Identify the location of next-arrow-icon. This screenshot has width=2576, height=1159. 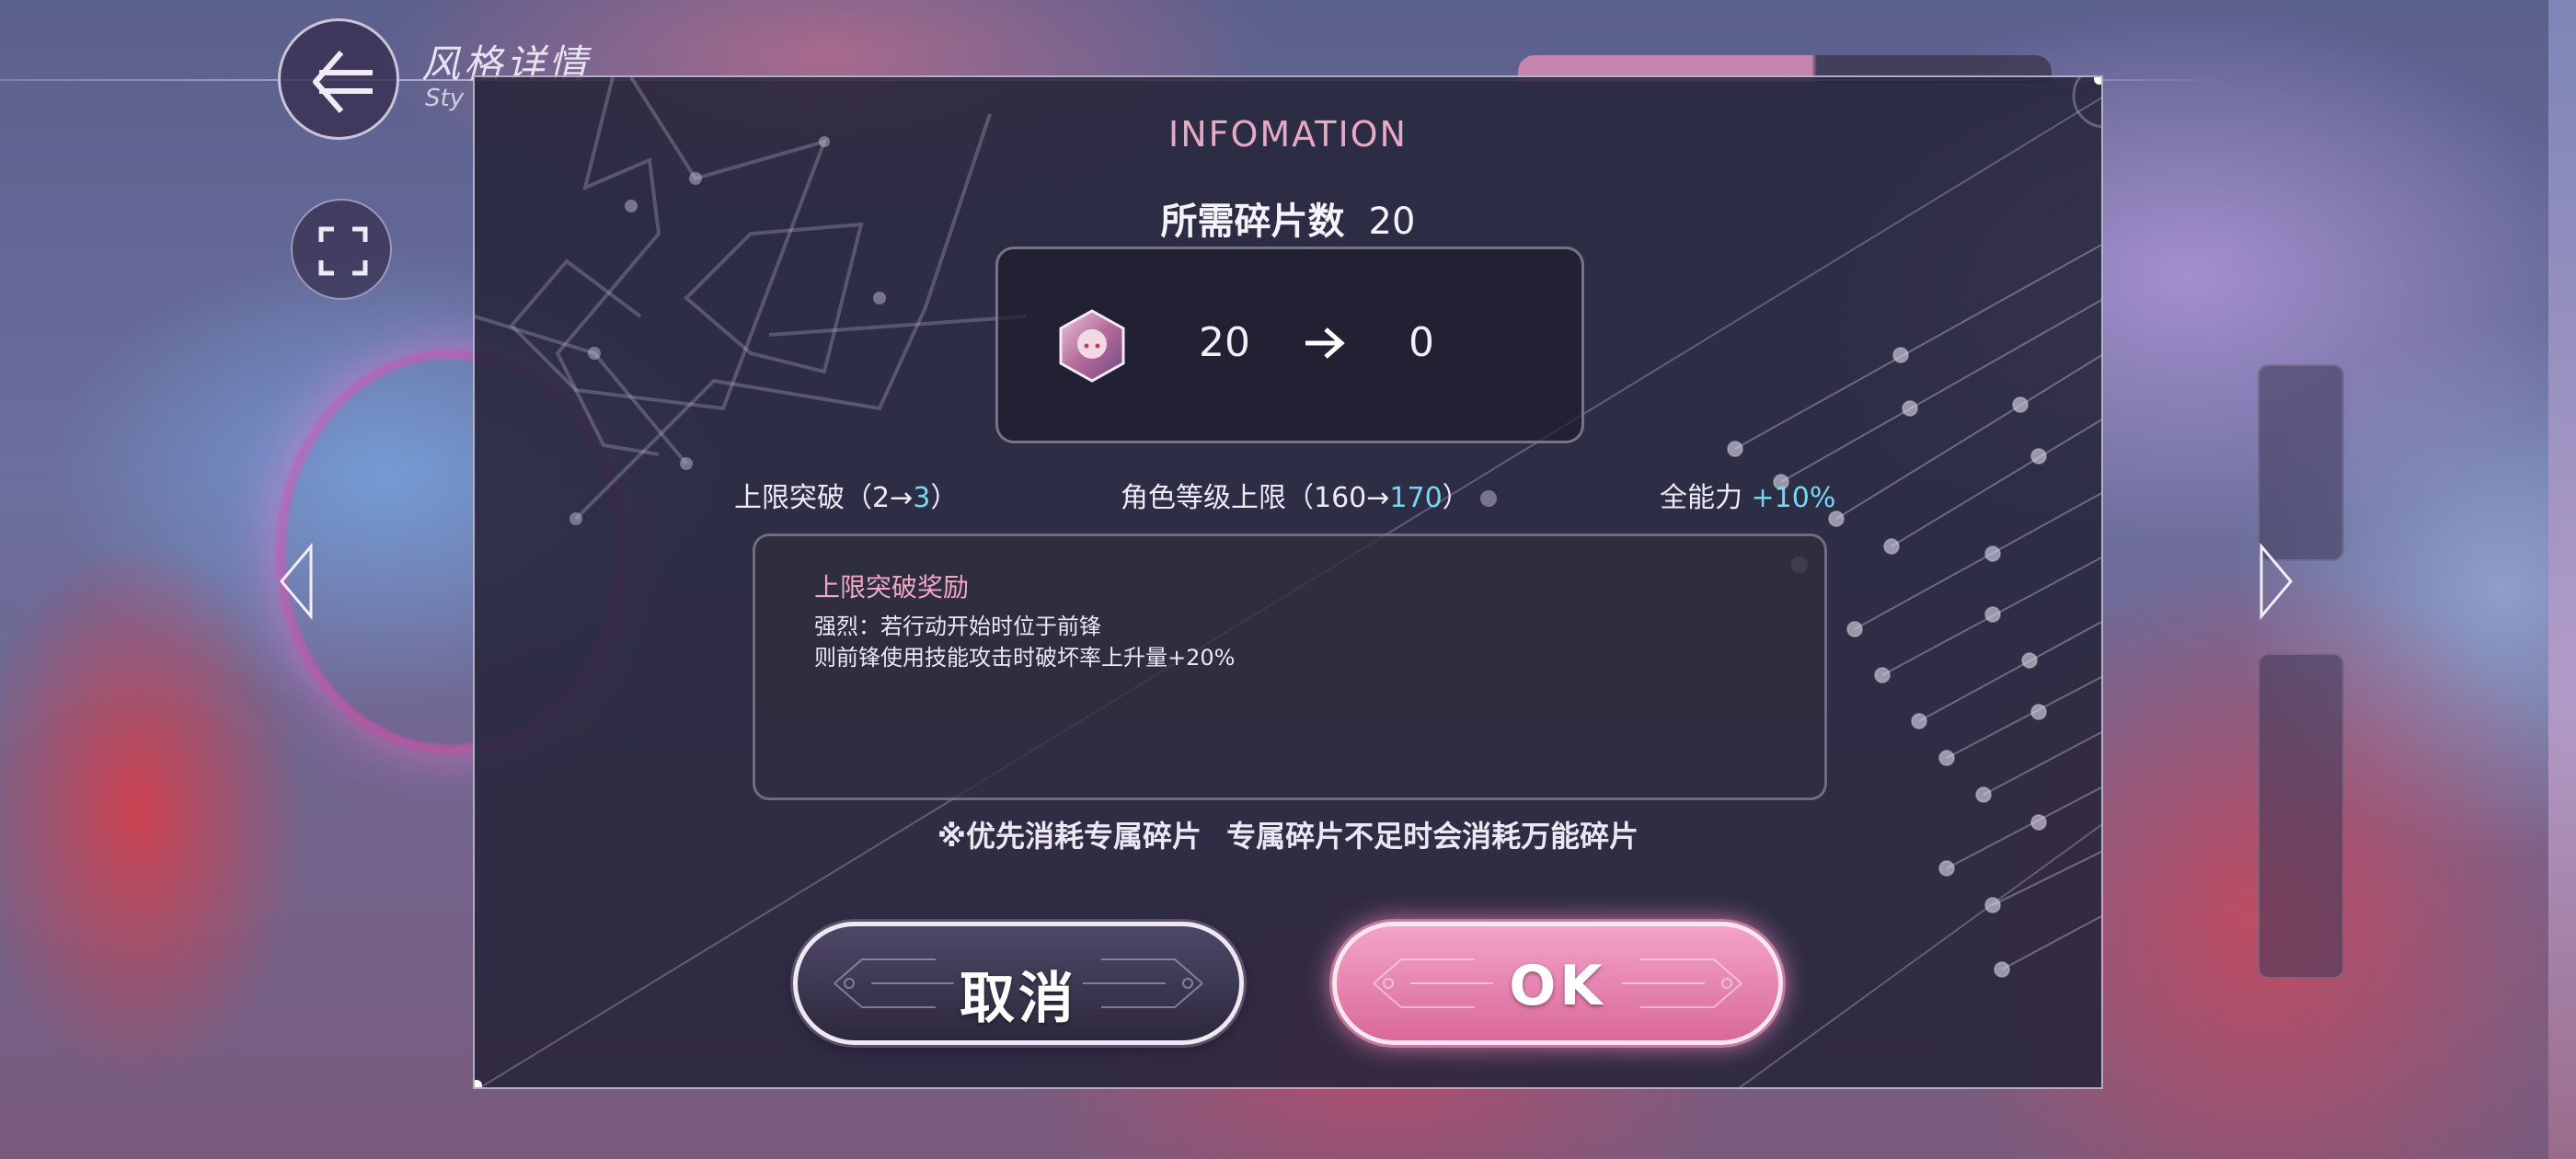
(2276, 581).